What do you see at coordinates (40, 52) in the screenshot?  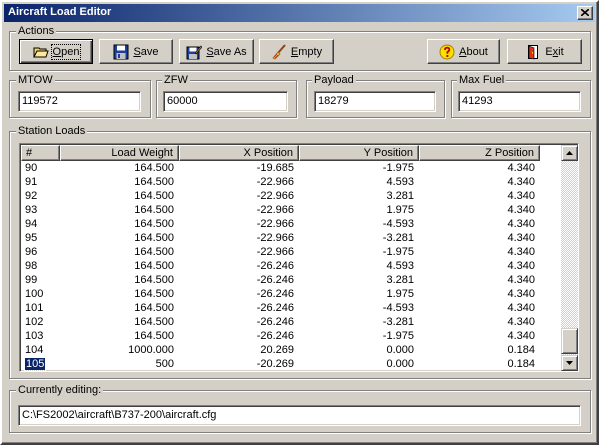 I see `open-folder-icon` at bounding box center [40, 52].